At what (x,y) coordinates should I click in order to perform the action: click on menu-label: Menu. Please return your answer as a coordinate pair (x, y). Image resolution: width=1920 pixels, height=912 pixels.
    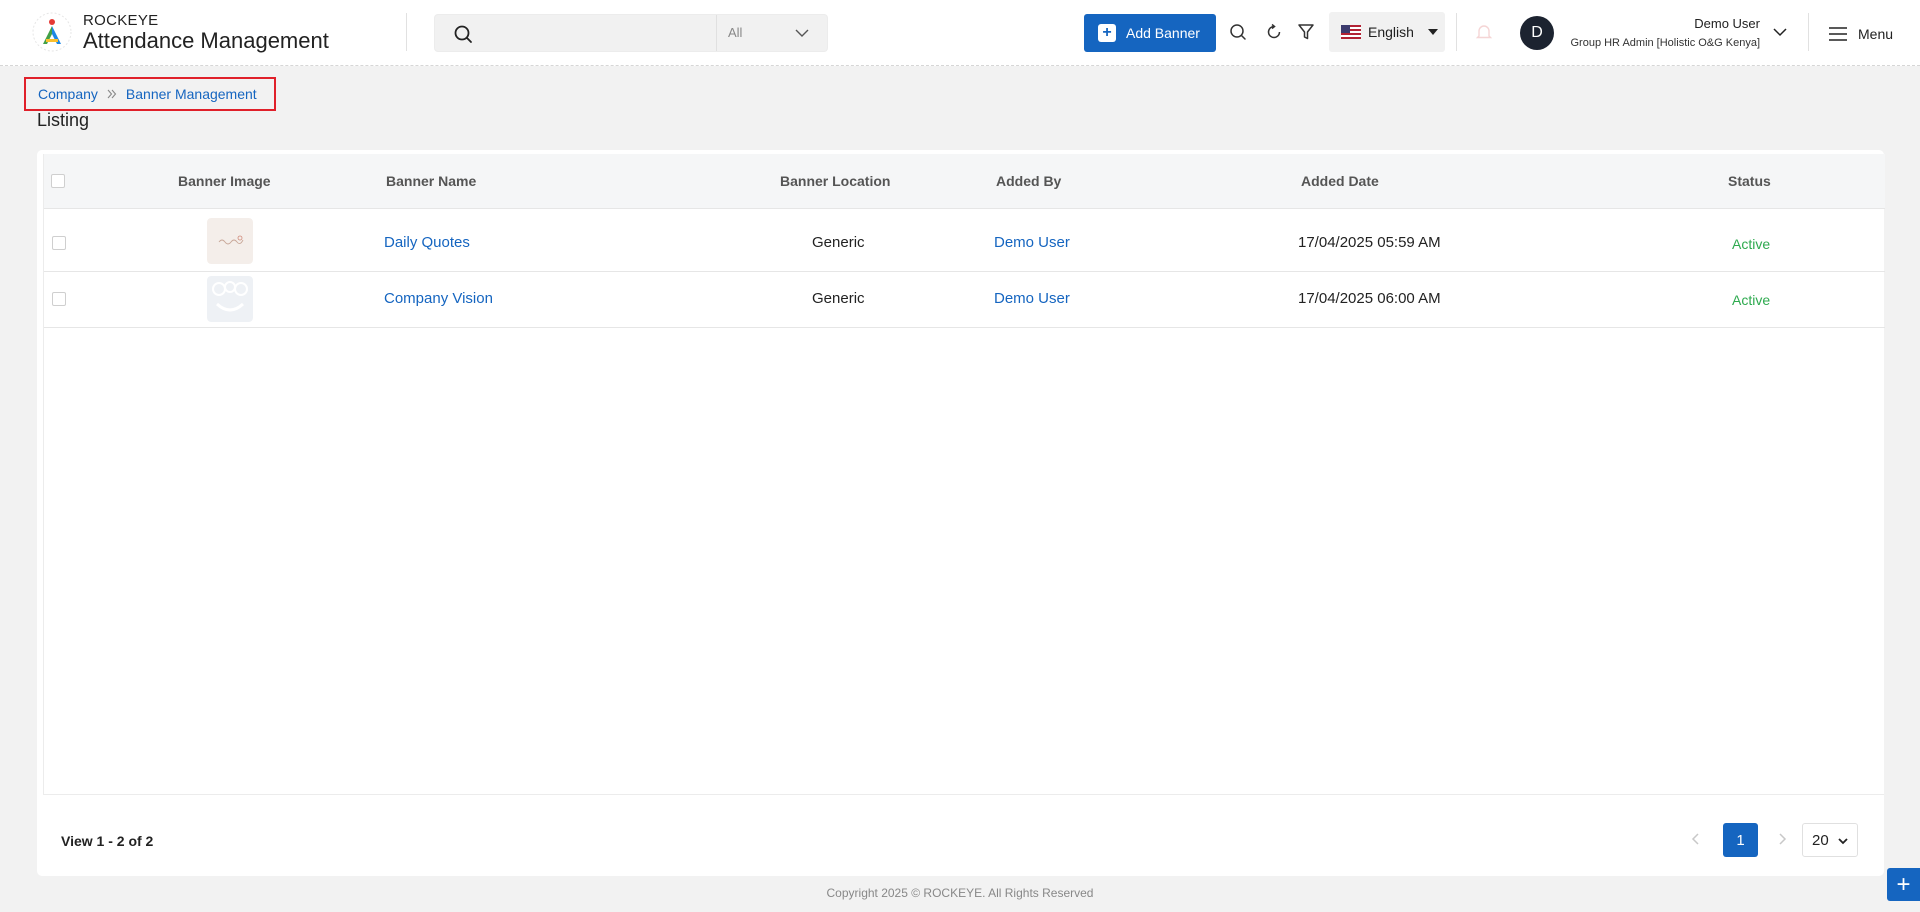
    Looking at the image, I should click on (1876, 34).